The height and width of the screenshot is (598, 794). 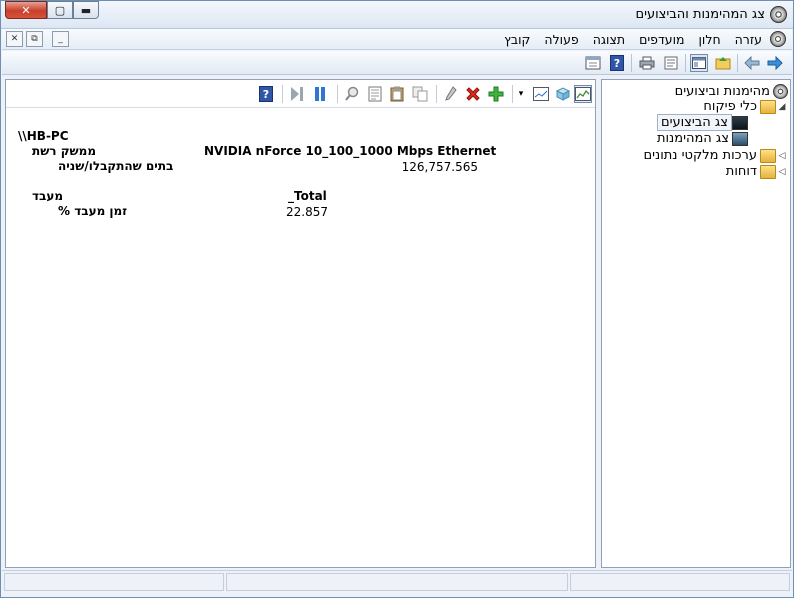 What do you see at coordinates (320, 94) in the screenshot?
I see `pause-icon` at bounding box center [320, 94].